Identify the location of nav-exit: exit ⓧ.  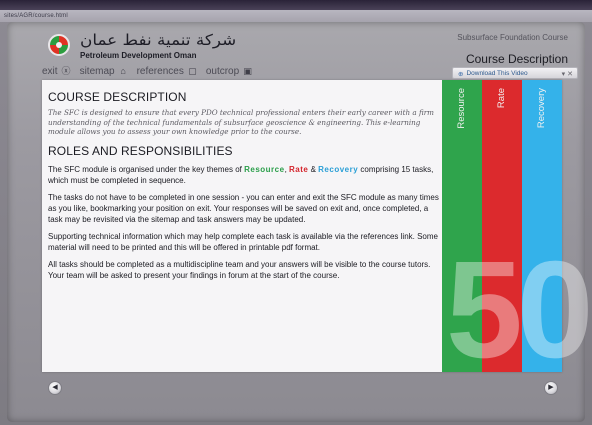
(57, 71).